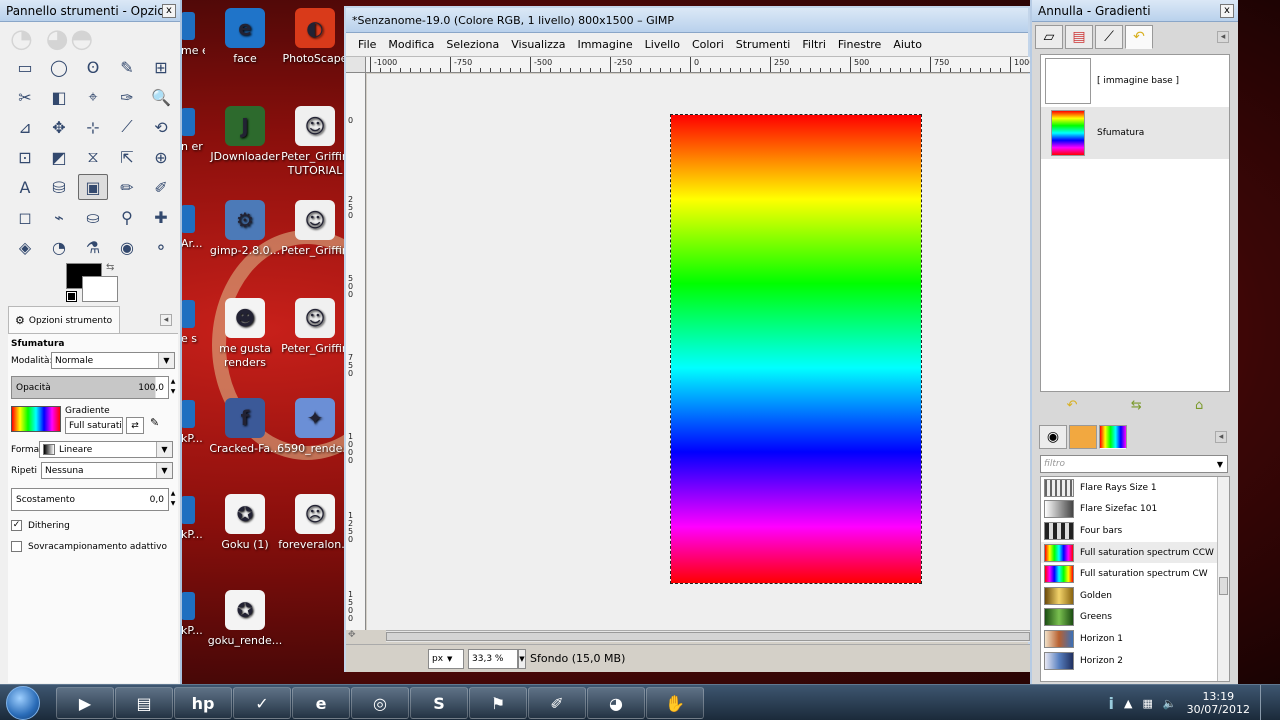 Image resolution: width=1280 pixels, height=720 pixels. Describe the element at coordinates (106, 449) in the screenshot. I see `shape-select: Lineare ▼` at that location.